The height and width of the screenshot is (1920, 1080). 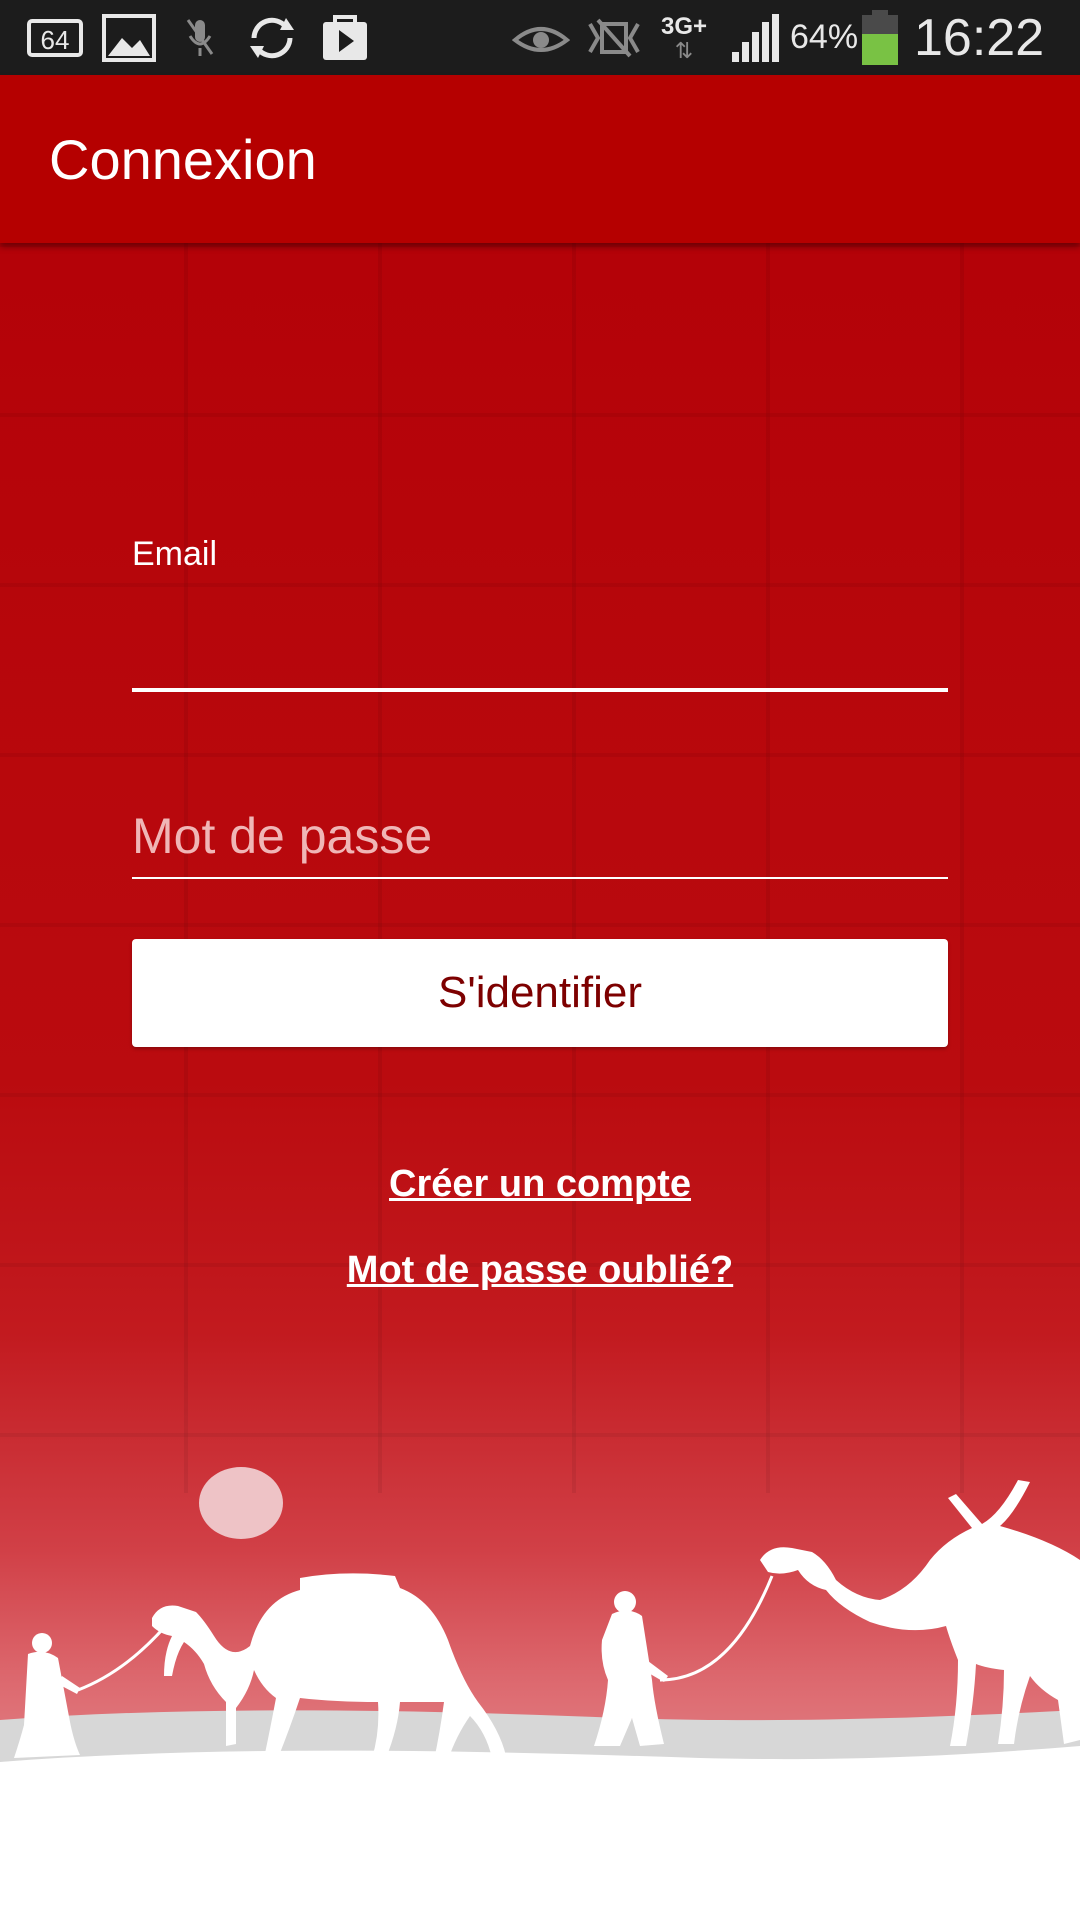 I want to click on sand-foreground, so click(x=540, y=1833).